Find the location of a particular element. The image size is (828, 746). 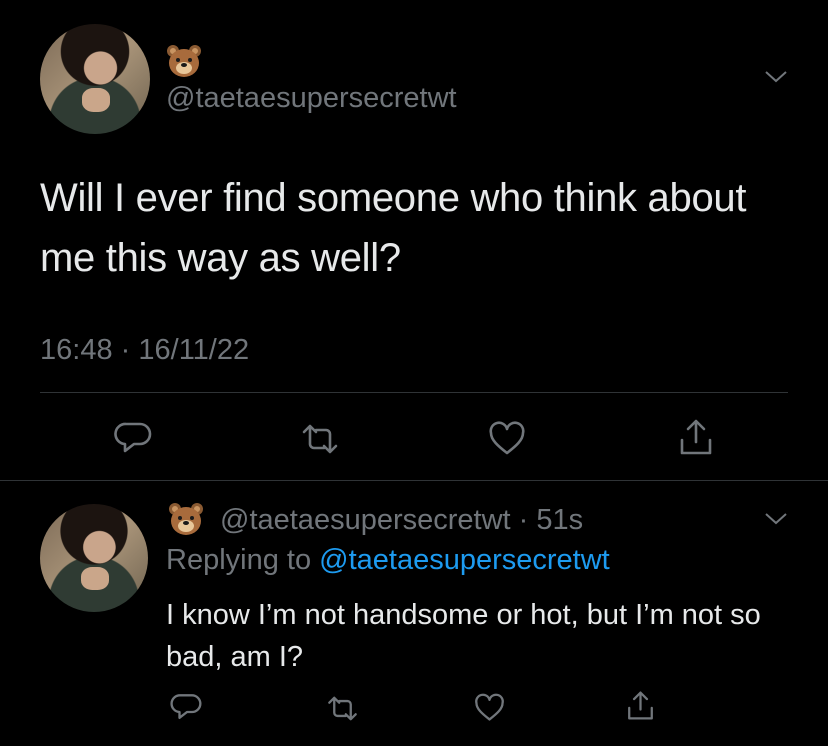

tweet-age: 51s is located at coordinates (559, 520).